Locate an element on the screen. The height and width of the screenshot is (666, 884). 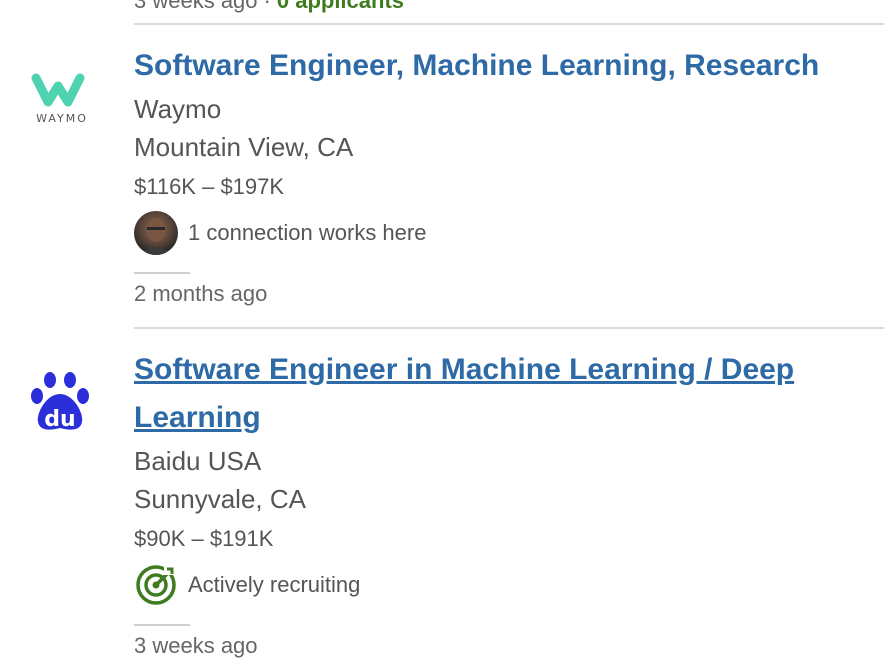
recruiting-insight: Actively recruiting is located at coordinates (499, 585).